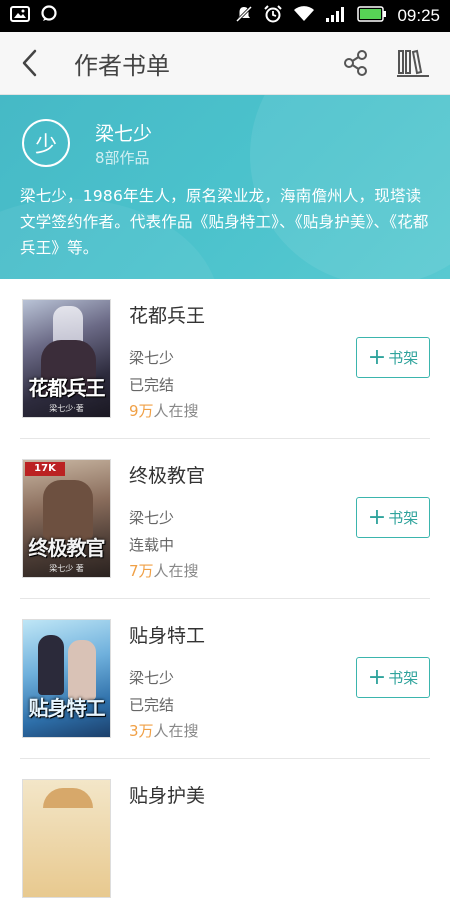 The image size is (450, 918). I want to click on share-button, so click(356, 63).